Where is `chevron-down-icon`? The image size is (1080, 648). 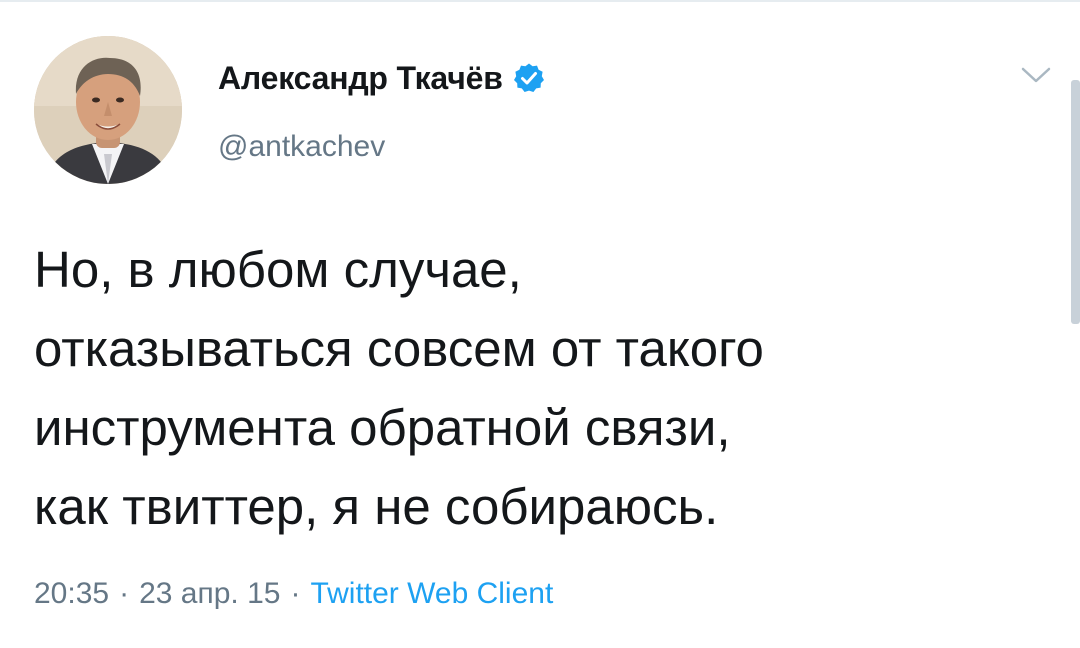
chevron-down-icon is located at coordinates (1036, 75).